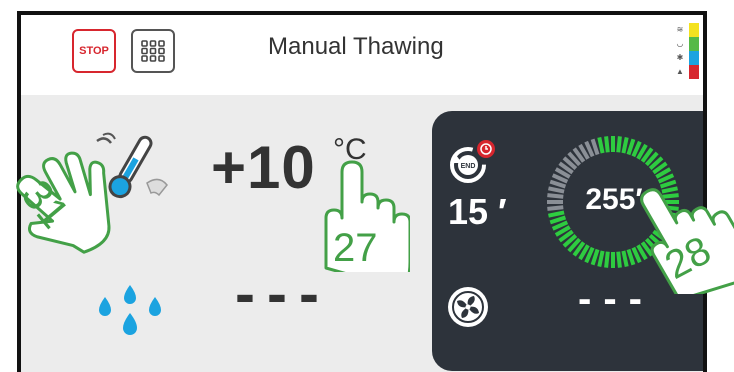  Describe the element at coordinates (283, 293) in the screenshot. I see `humidity-value: ---` at that location.